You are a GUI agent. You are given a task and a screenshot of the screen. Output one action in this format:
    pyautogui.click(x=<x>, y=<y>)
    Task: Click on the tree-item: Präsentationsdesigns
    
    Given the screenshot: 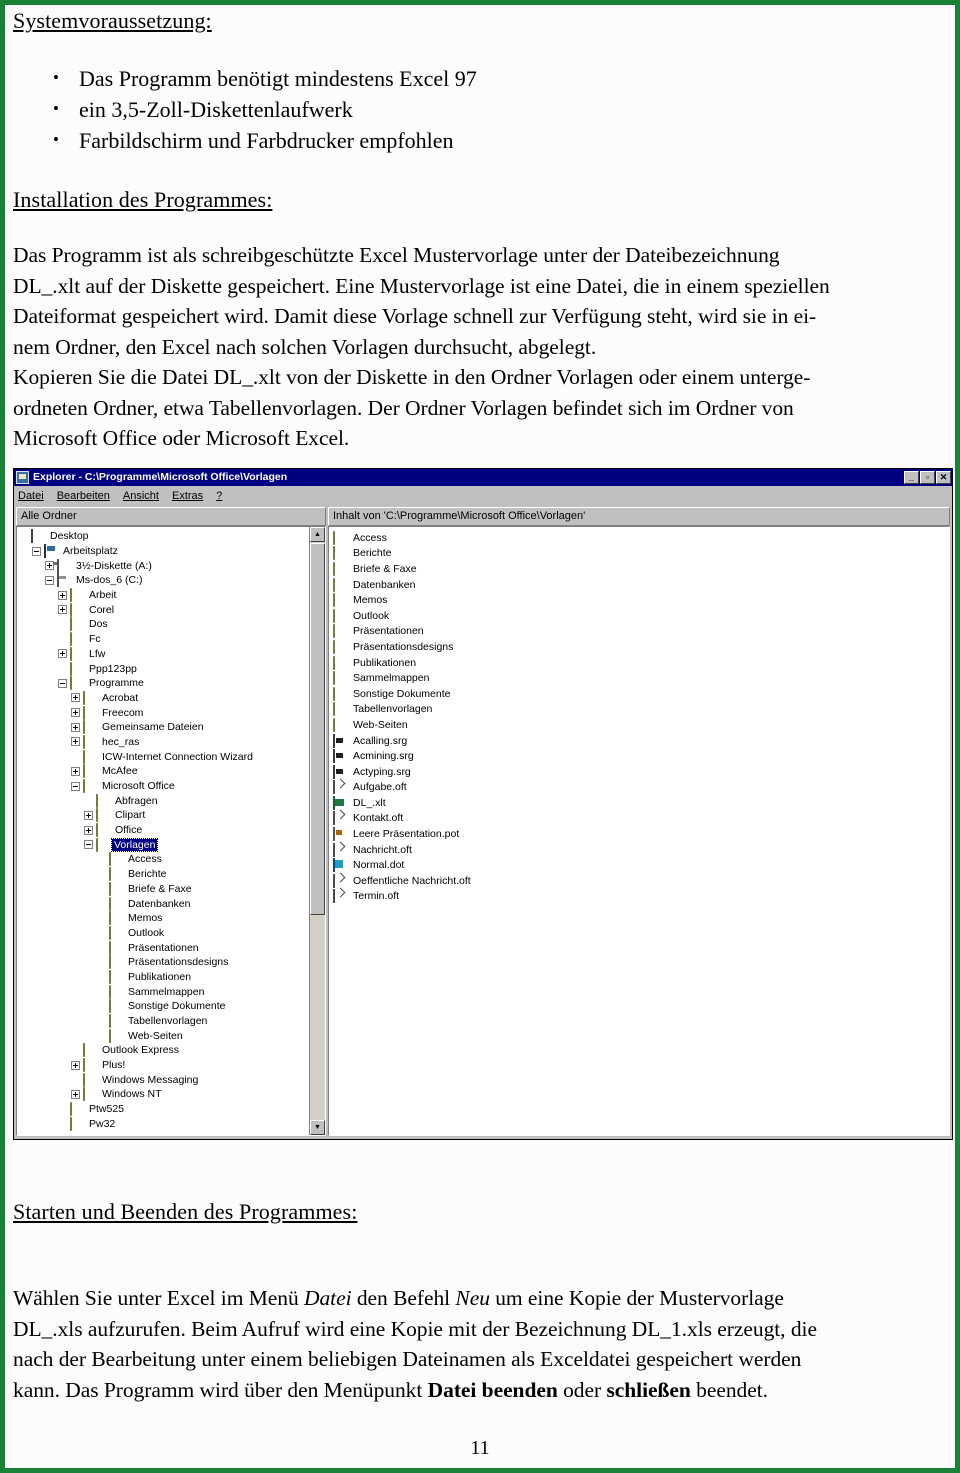 What is the action you would take?
    pyautogui.click(x=163, y=962)
    